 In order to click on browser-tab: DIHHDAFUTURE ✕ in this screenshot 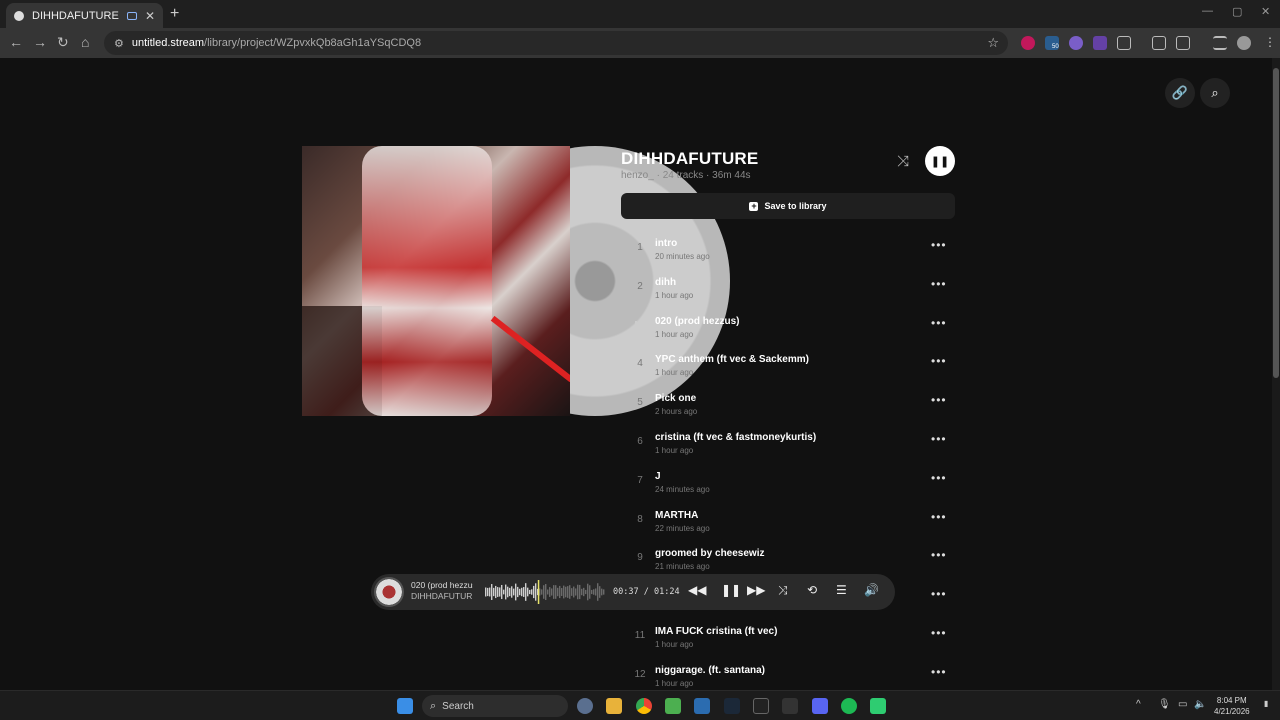, I will do `click(84, 15)`.